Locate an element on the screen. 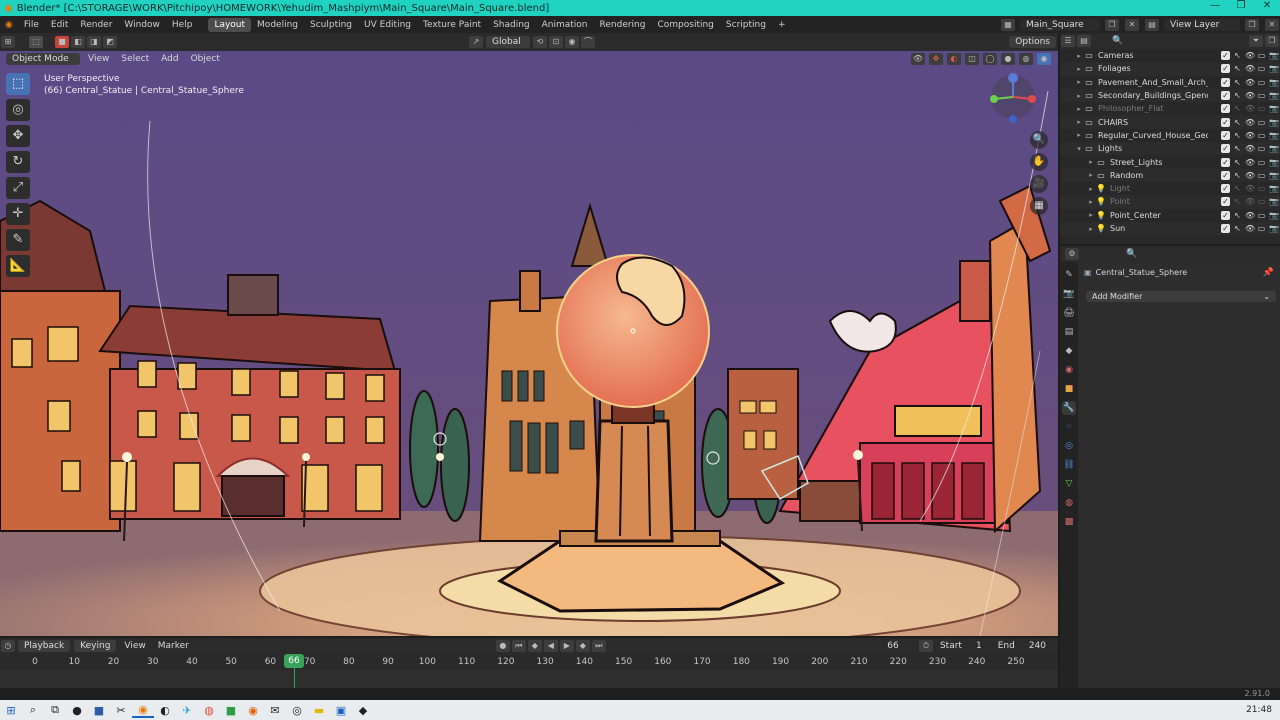 The height and width of the screenshot is (720, 1280). file-explorer-icon: ▬ is located at coordinates (319, 710).